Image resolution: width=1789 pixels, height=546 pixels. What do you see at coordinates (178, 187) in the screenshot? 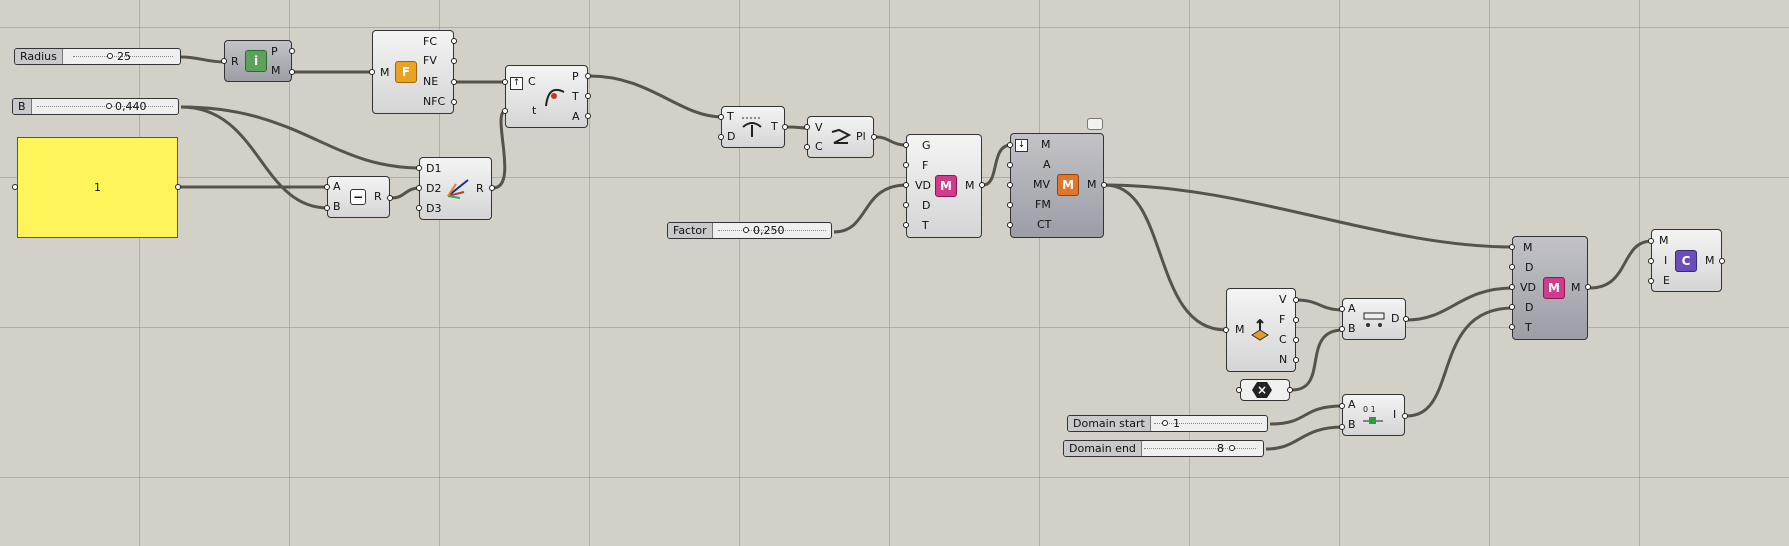
I see `panel-output-port` at bounding box center [178, 187].